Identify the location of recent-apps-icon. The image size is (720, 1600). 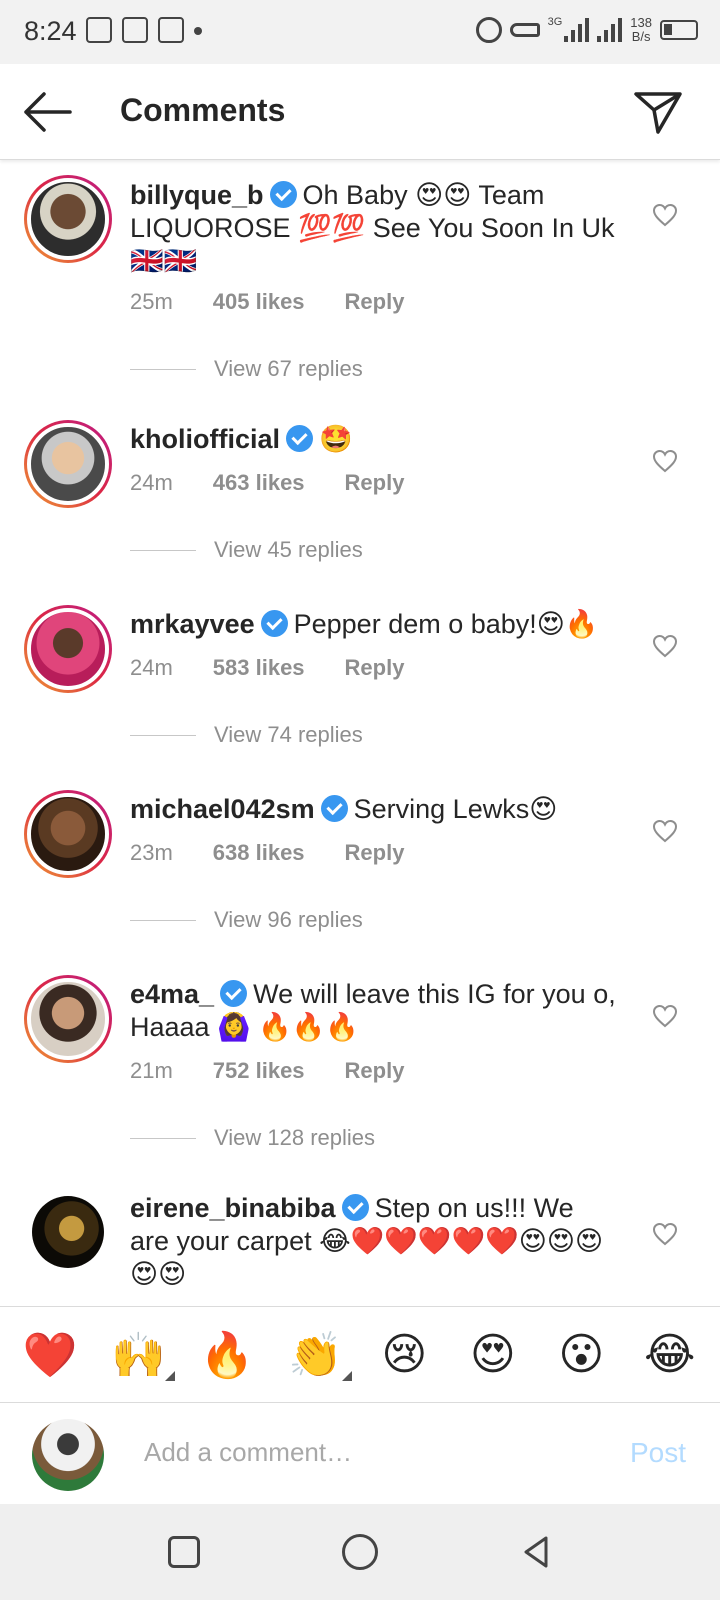
(184, 1552).